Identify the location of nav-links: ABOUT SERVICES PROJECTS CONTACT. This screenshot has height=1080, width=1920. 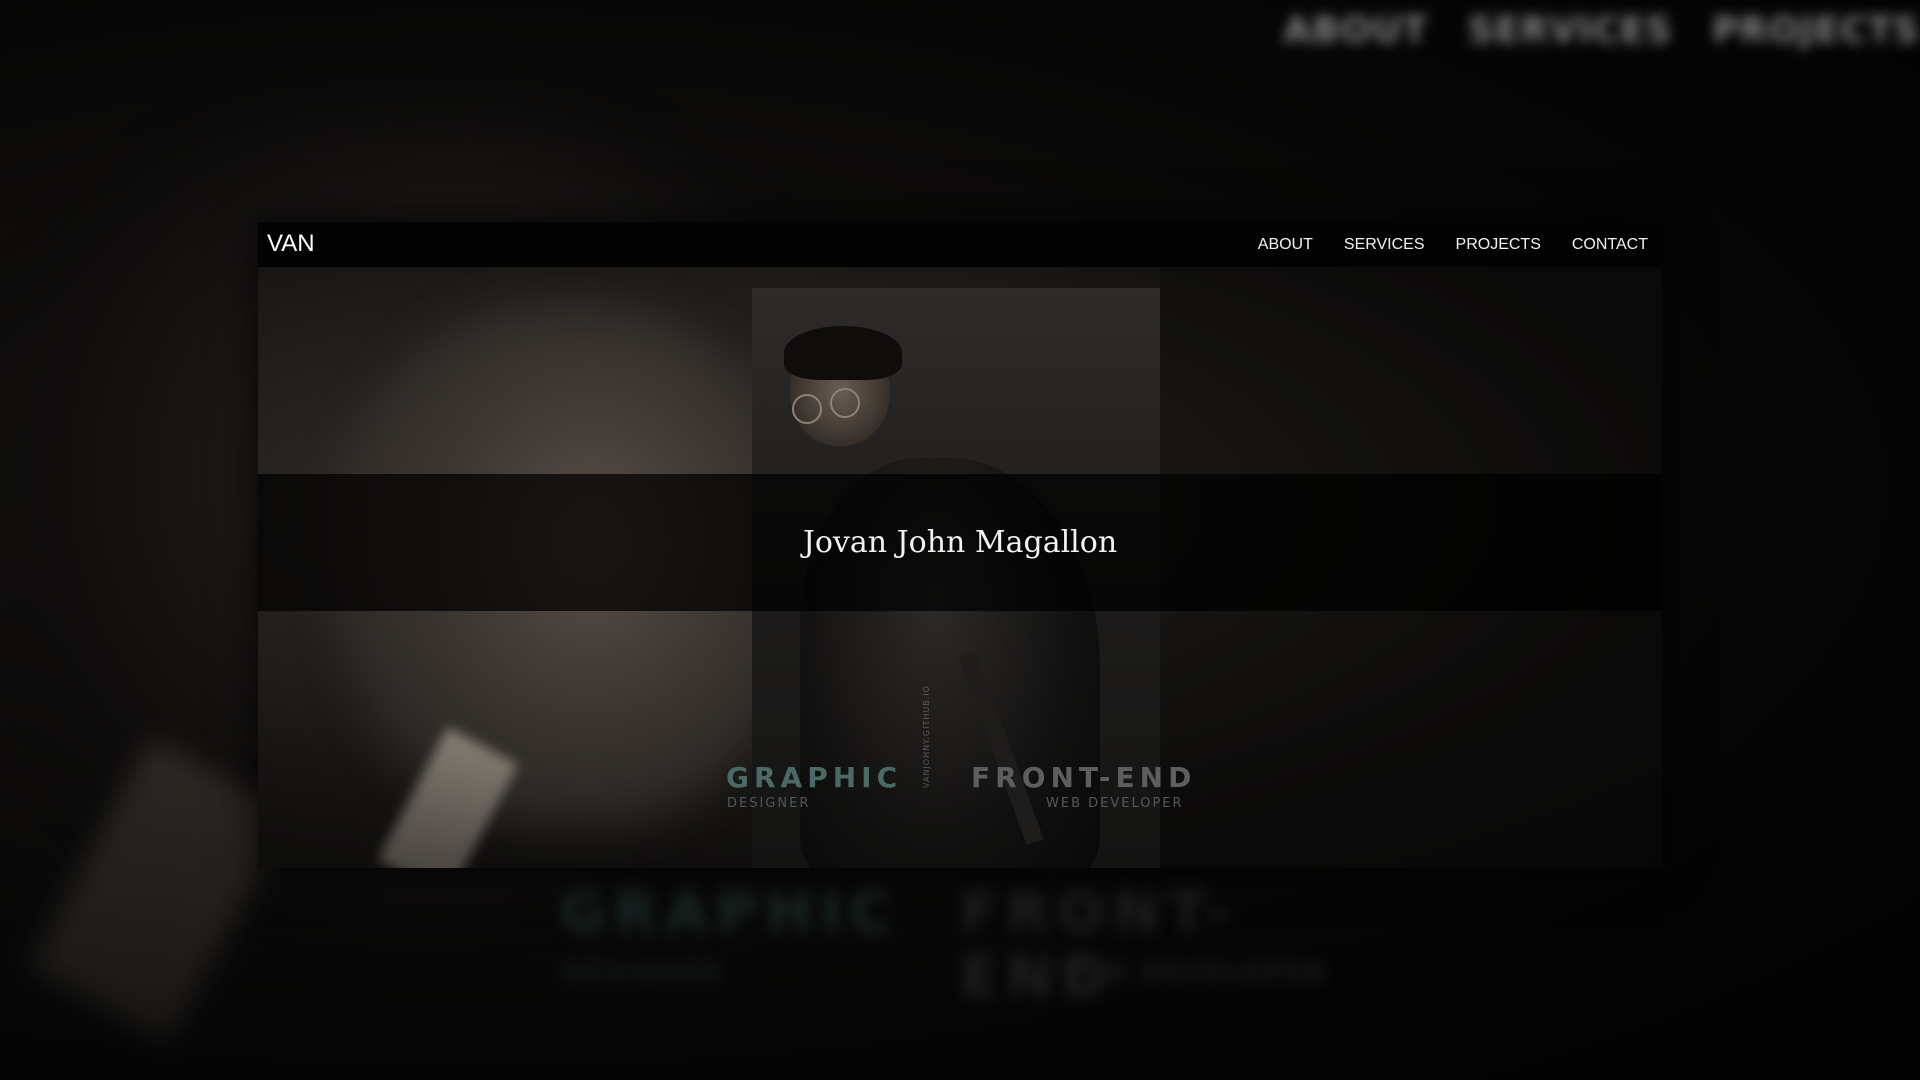
(1453, 244).